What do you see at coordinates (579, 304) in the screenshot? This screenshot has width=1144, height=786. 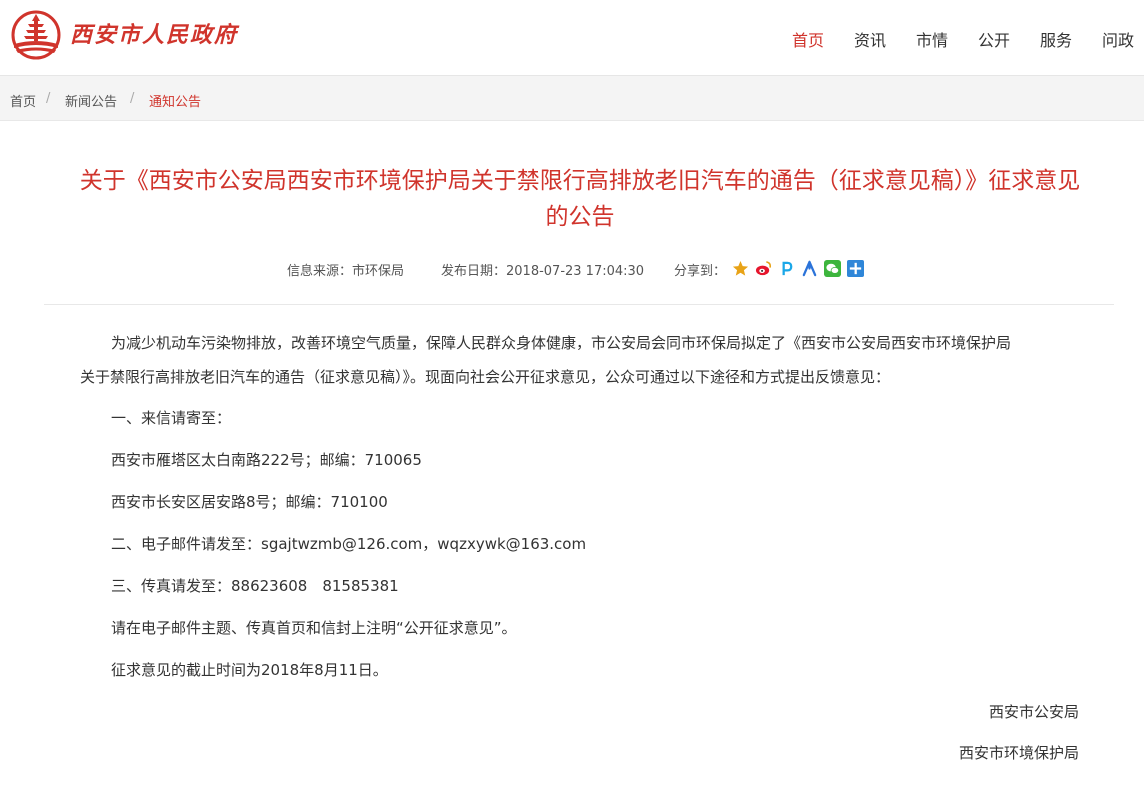 I see `content-divider` at bounding box center [579, 304].